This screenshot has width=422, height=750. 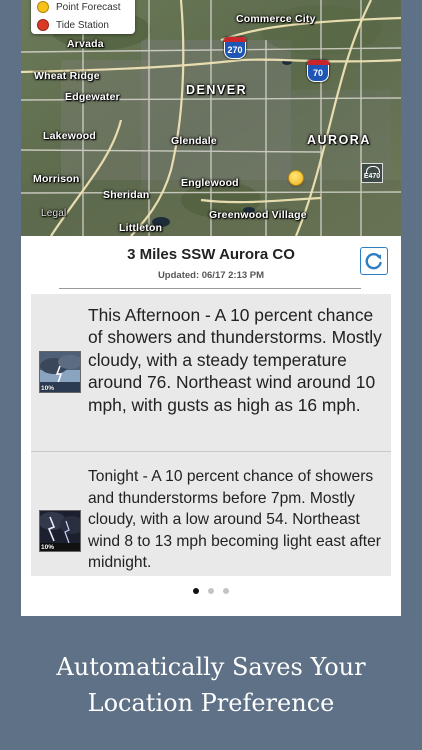 I want to click on legend-tide-station: Tide Station, so click(x=73, y=25).